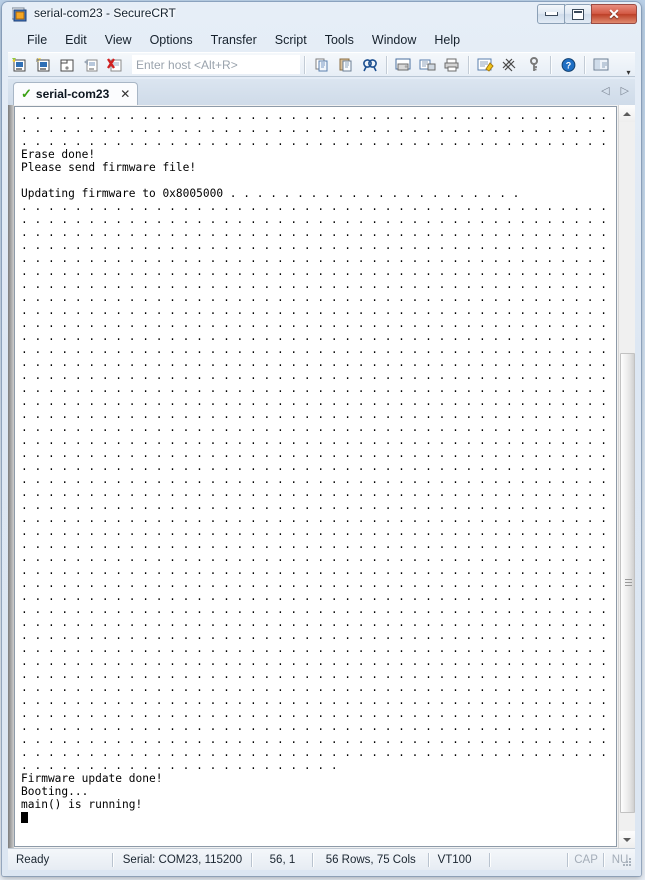 The width and height of the screenshot is (645, 880). I want to click on global-options-icon, so click(510, 64).